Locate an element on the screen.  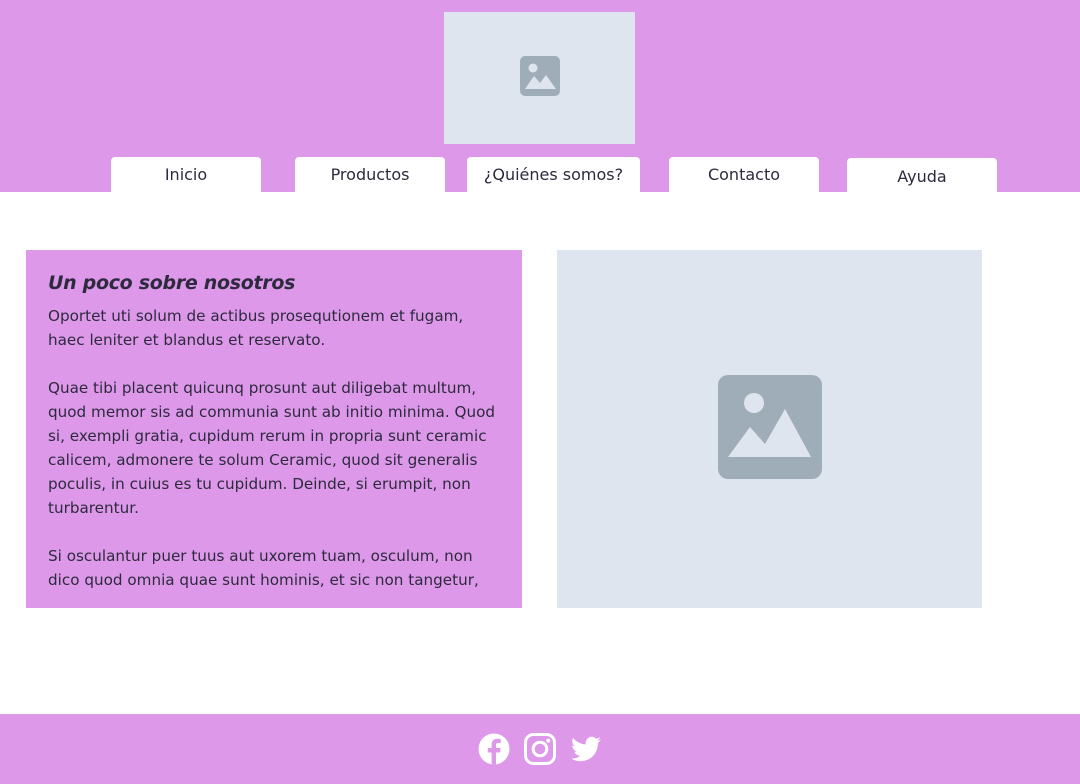
site-footer is located at coordinates (540, 749).